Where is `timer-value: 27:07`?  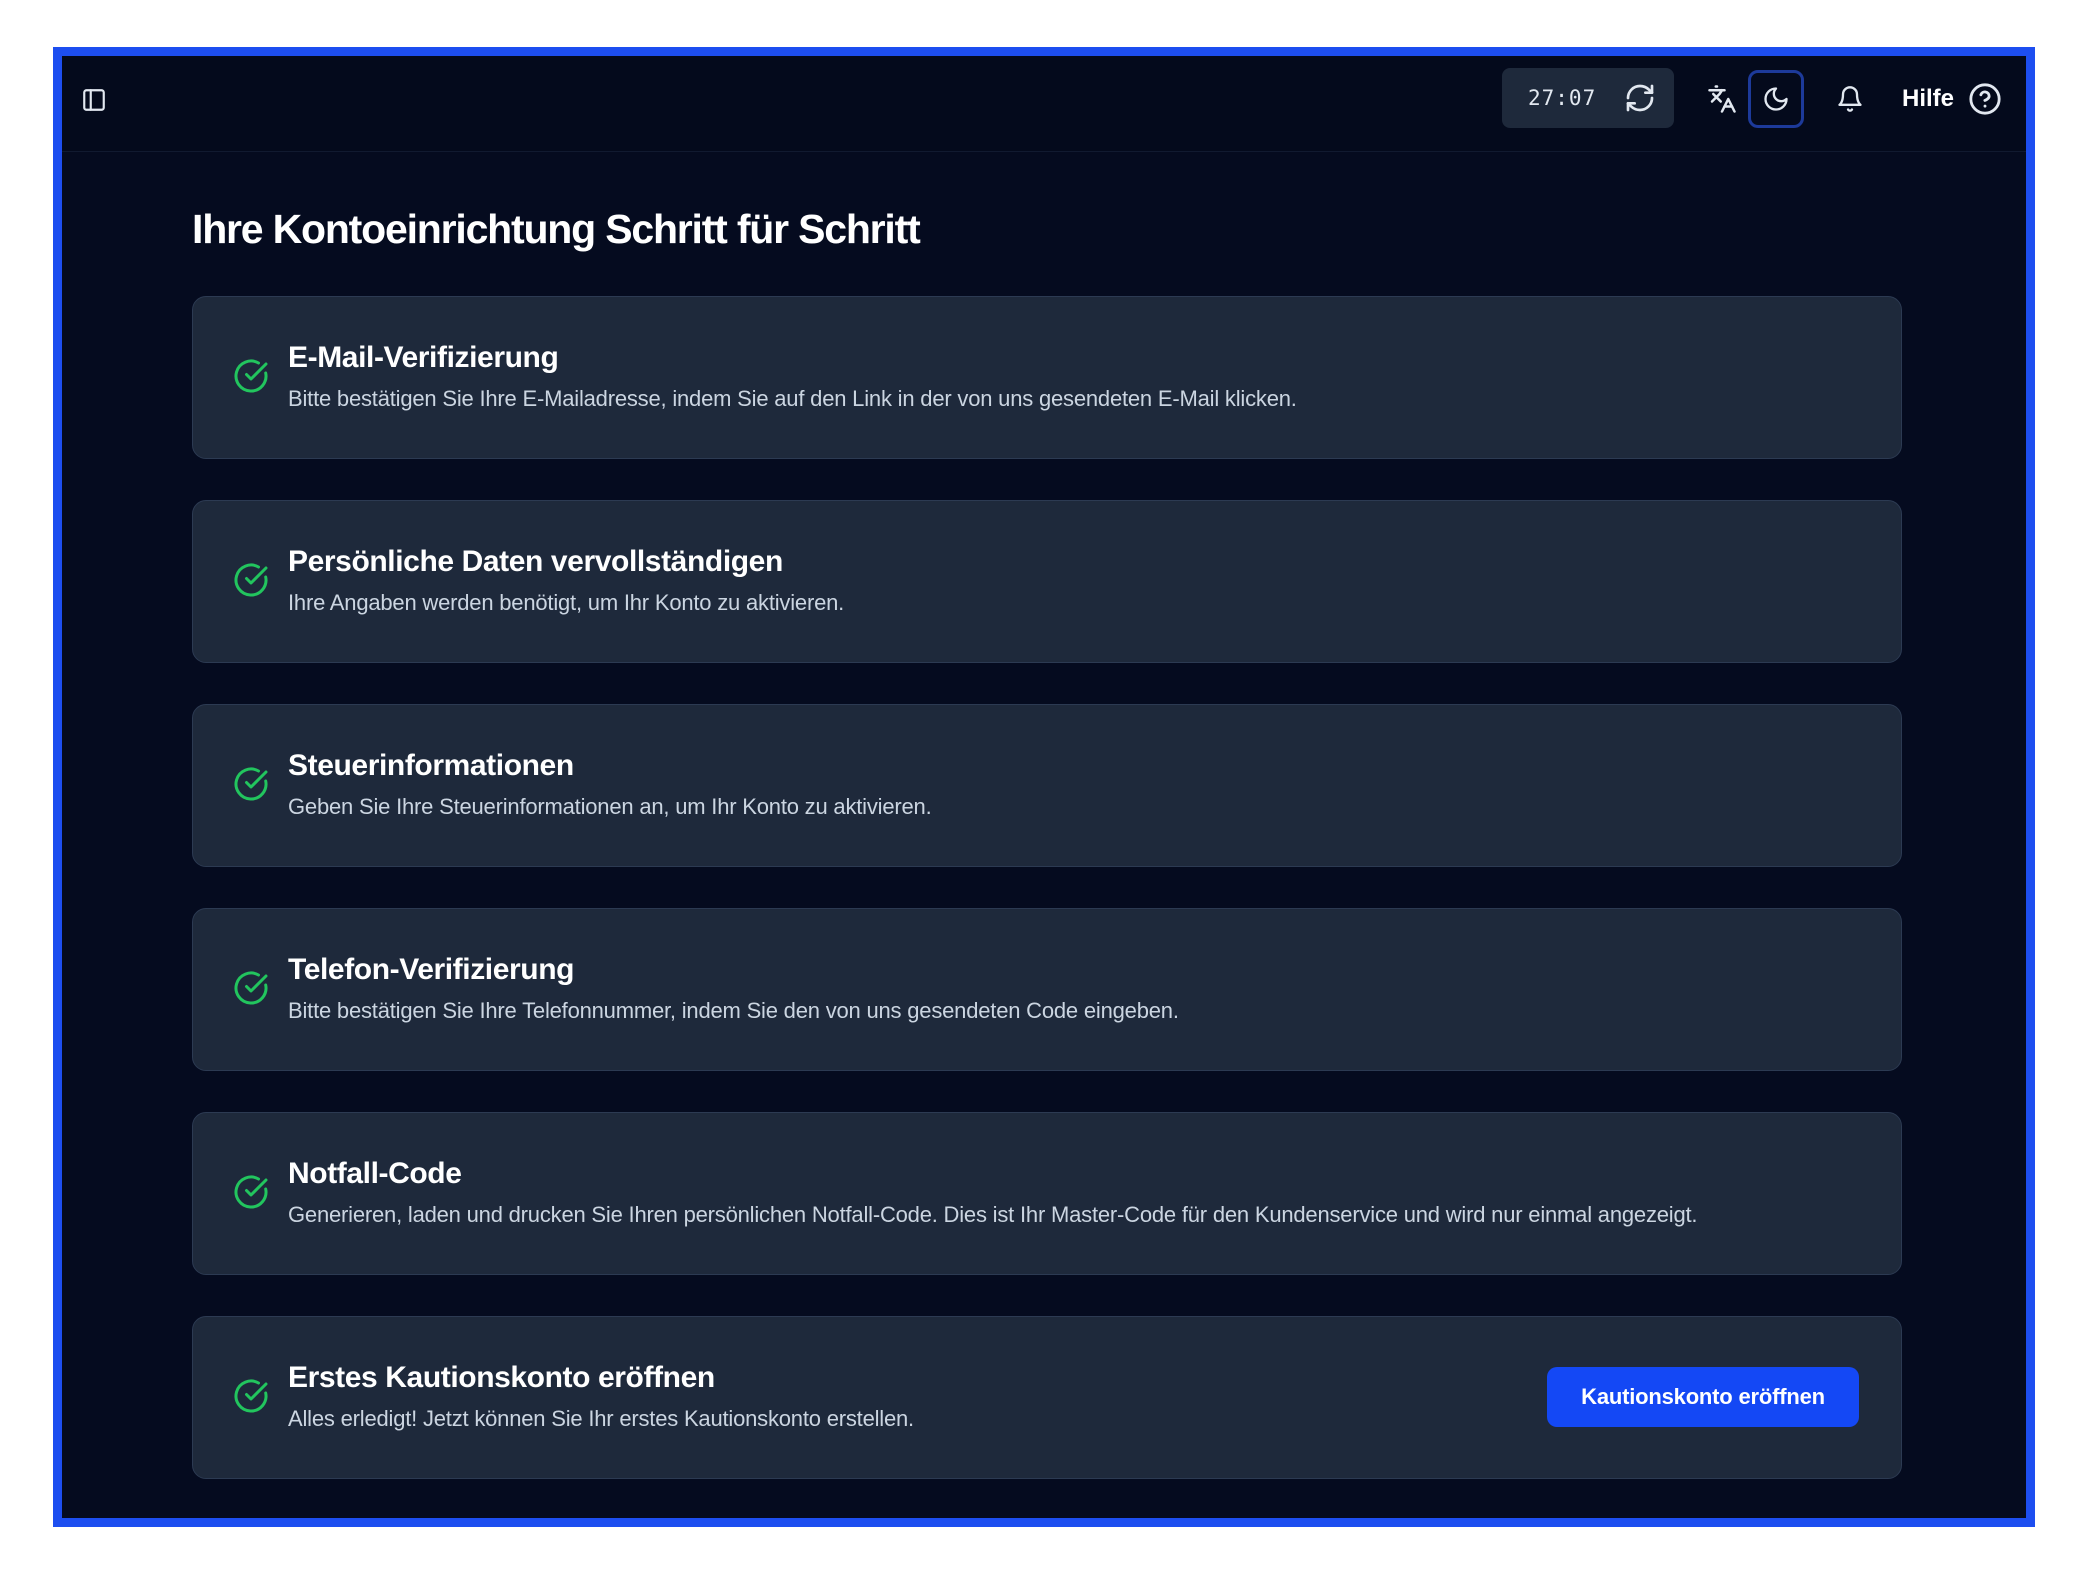 timer-value: 27:07 is located at coordinates (1562, 98).